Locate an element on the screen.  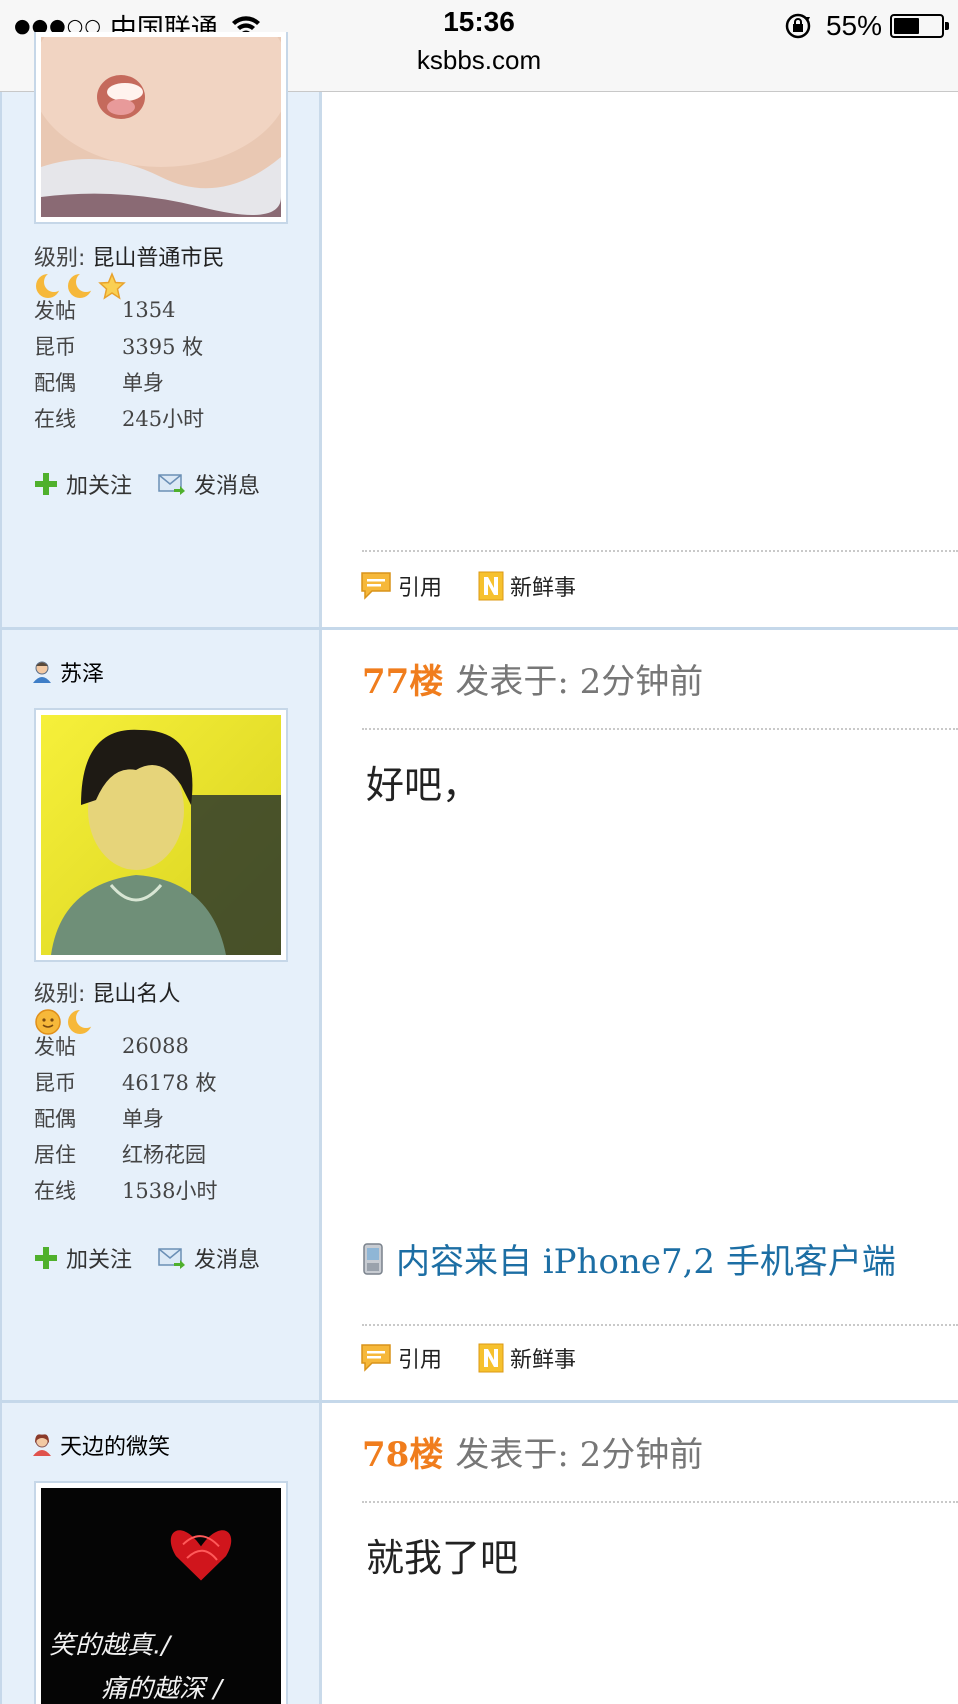
user-stats: 发帖 1354 昆币 3395 枚 配偶 单身 在线 245小时 is located at coordinates (119, 364).